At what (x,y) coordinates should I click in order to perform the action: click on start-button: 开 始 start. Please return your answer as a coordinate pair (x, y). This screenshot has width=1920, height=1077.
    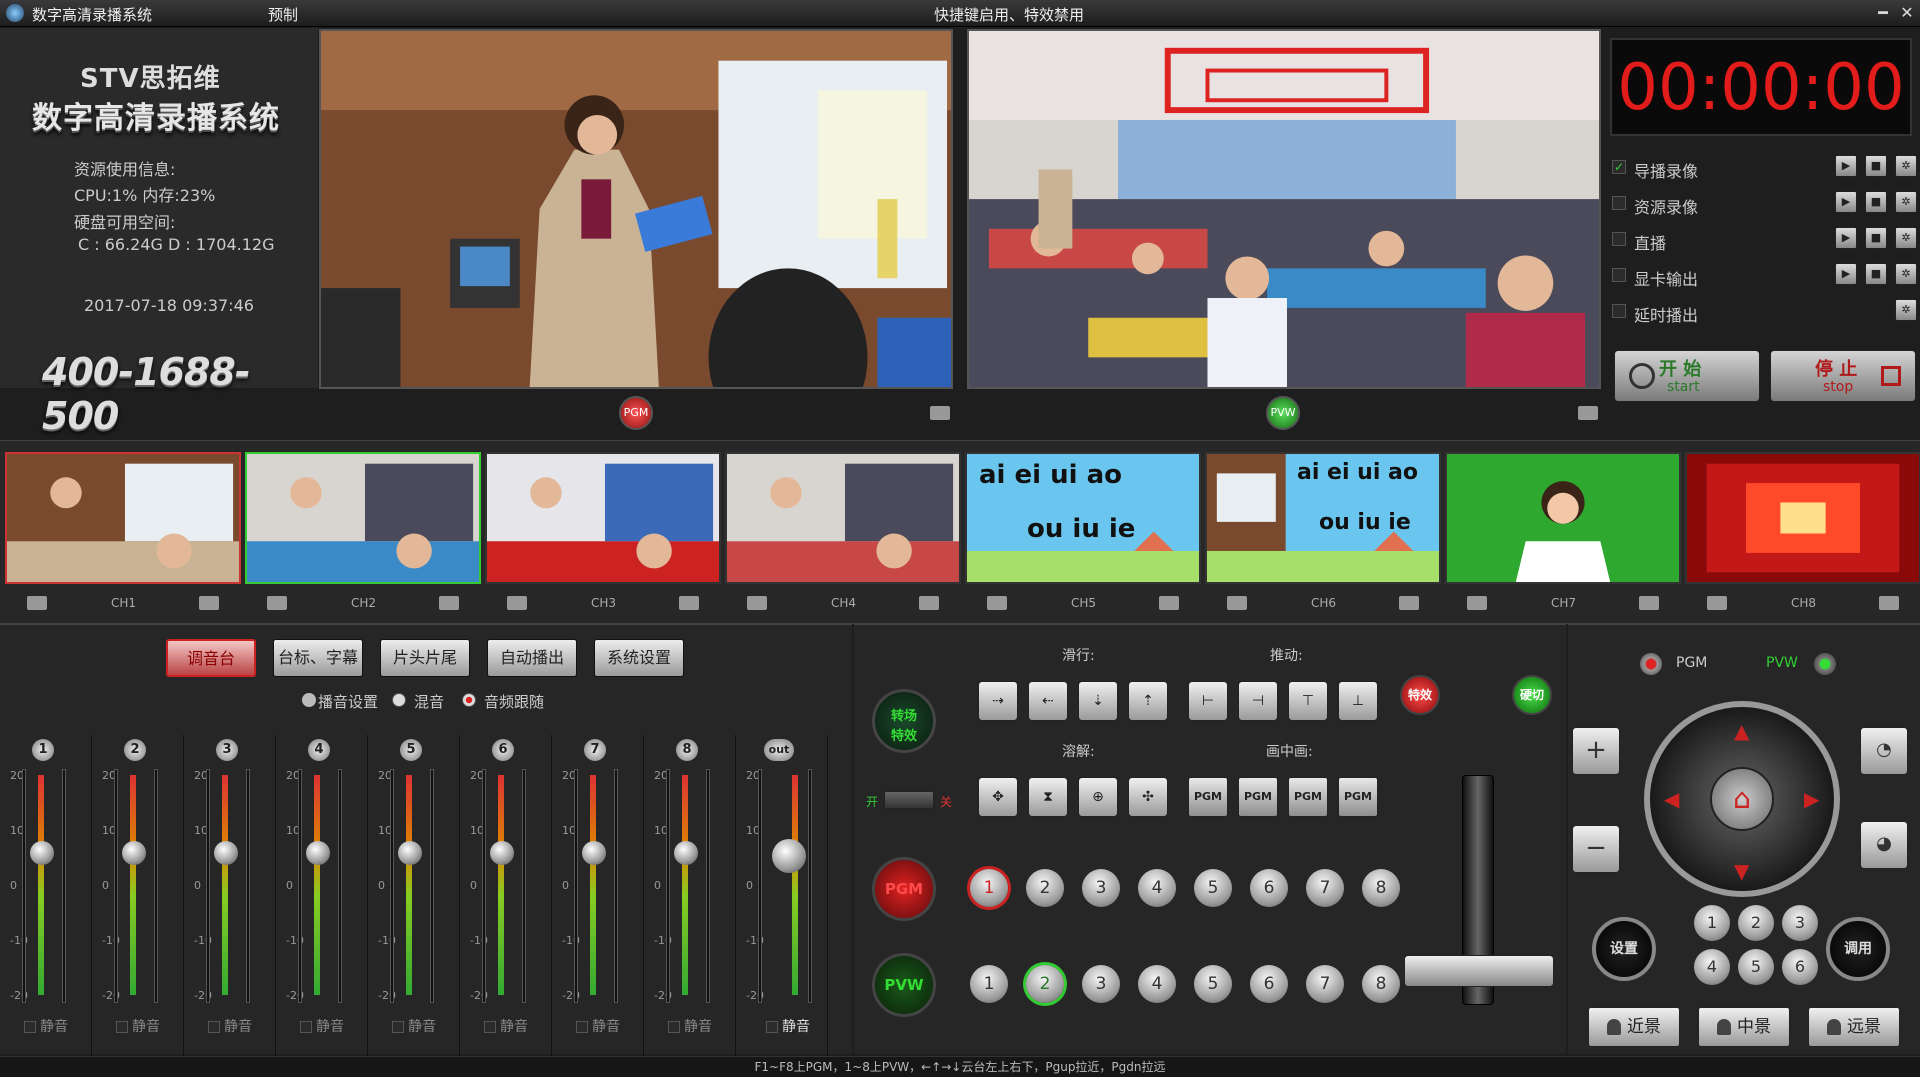
    Looking at the image, I should click on (1687, 376).